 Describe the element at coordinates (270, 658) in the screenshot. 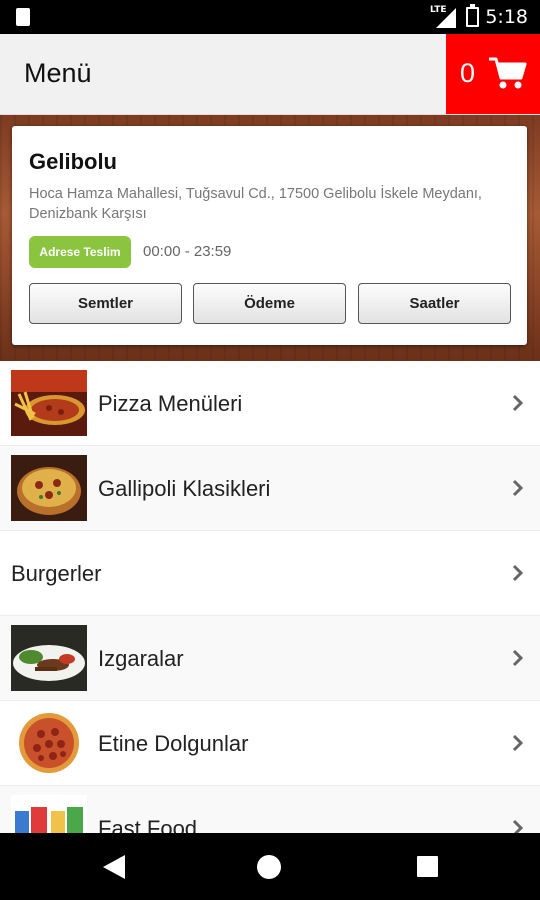

I see `category-row-izgaralar: Izgaralar` at that location.